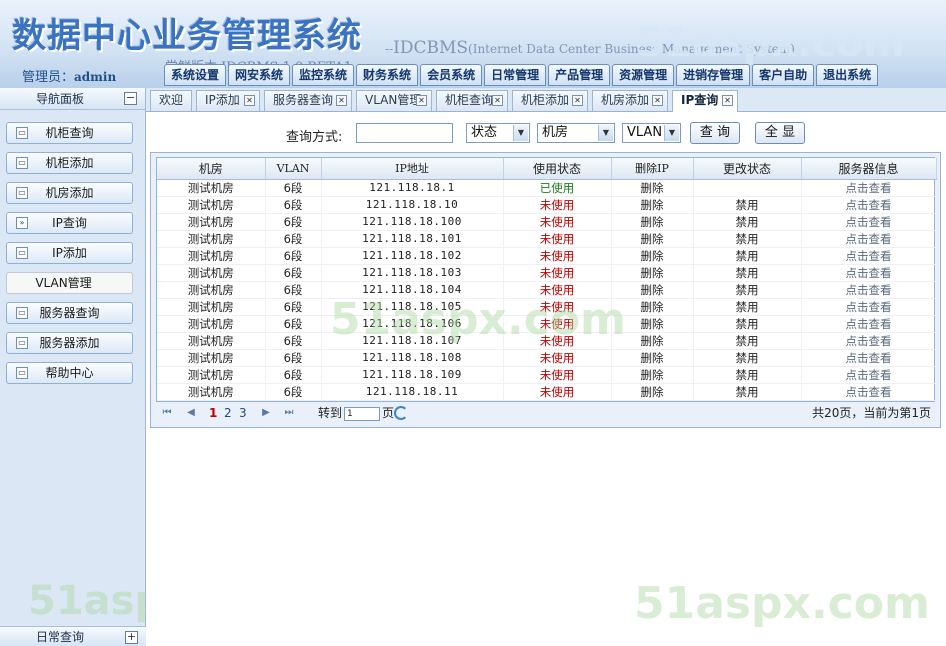  Describe the element at coordinates (323, 75) in the screenshot. I see `nav-monitoring: 监控系统` at that location.